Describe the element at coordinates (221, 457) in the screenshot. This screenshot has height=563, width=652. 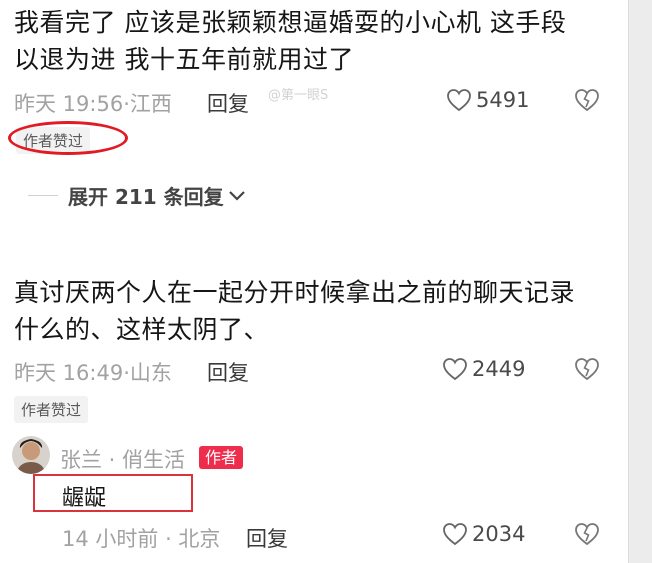
I see `author-tag: 作者` at that location.